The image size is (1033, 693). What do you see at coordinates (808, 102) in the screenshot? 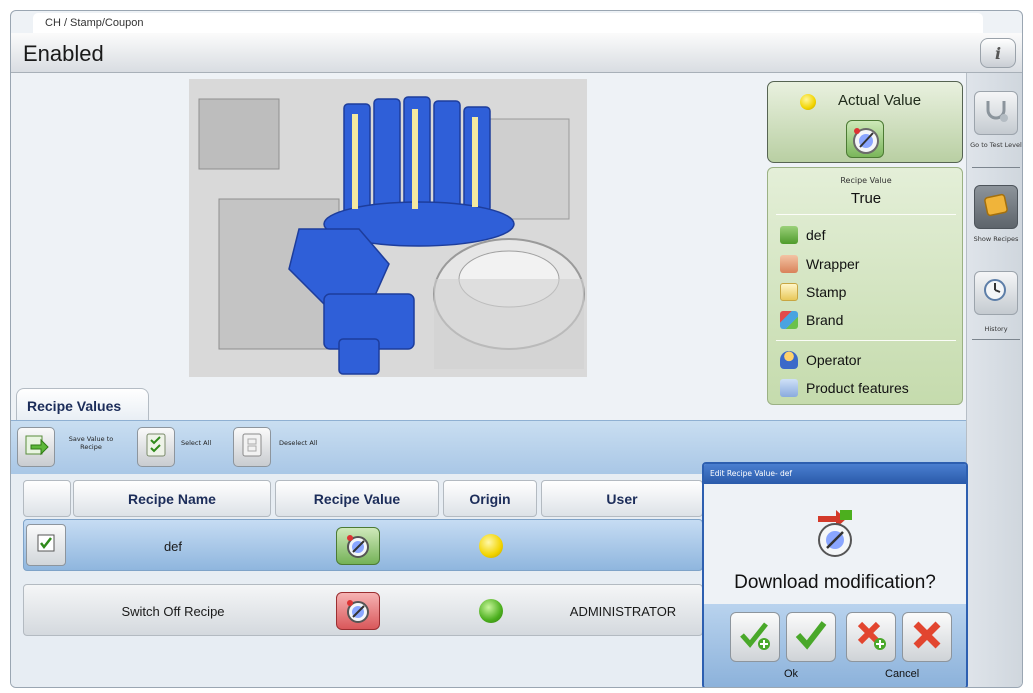
I see `yellow-status-dot` at bounding box center [808, 102].